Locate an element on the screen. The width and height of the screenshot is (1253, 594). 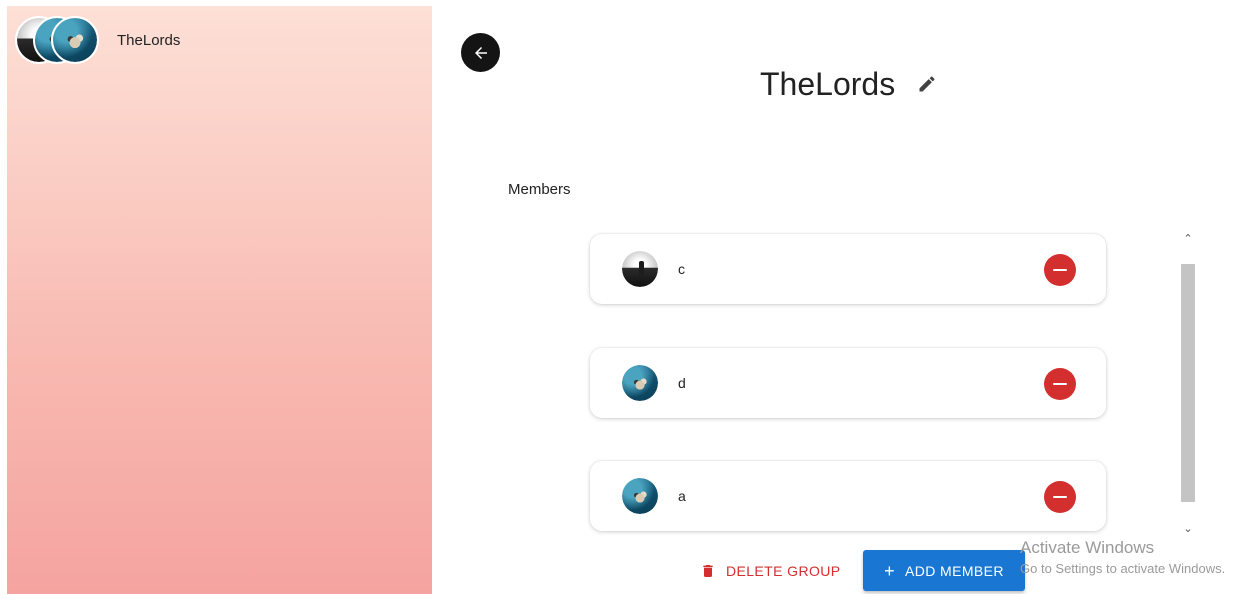
group-avatar-stack is located at coordinates (61, 42).